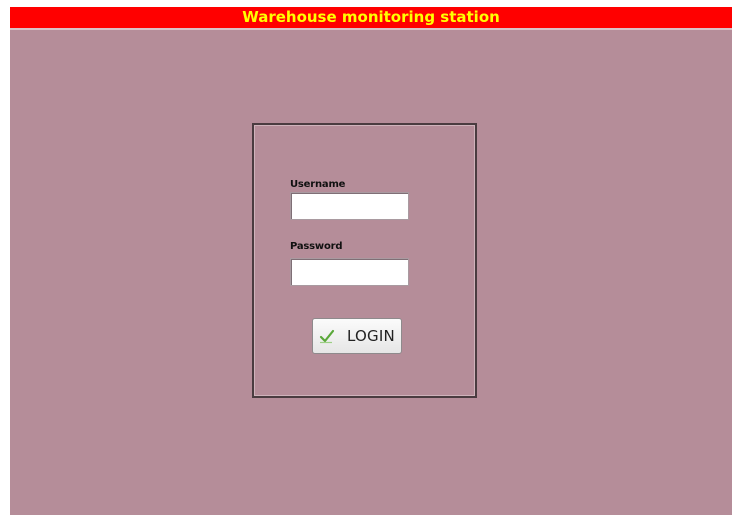 The width and height of the screenshot is (732, 515). I want to click on check-icon, so click(327, 336).